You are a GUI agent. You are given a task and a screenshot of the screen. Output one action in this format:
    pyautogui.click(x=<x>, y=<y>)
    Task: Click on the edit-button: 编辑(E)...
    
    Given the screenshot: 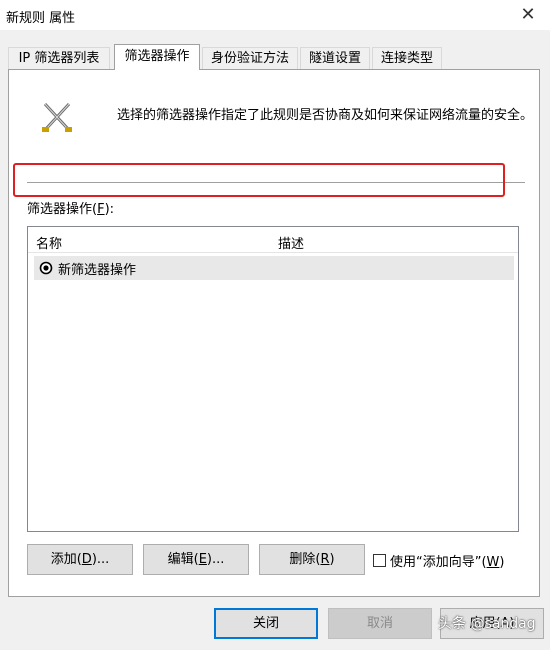 What is the action you would take?
    pyautogui.click(x=196, y=559)
    